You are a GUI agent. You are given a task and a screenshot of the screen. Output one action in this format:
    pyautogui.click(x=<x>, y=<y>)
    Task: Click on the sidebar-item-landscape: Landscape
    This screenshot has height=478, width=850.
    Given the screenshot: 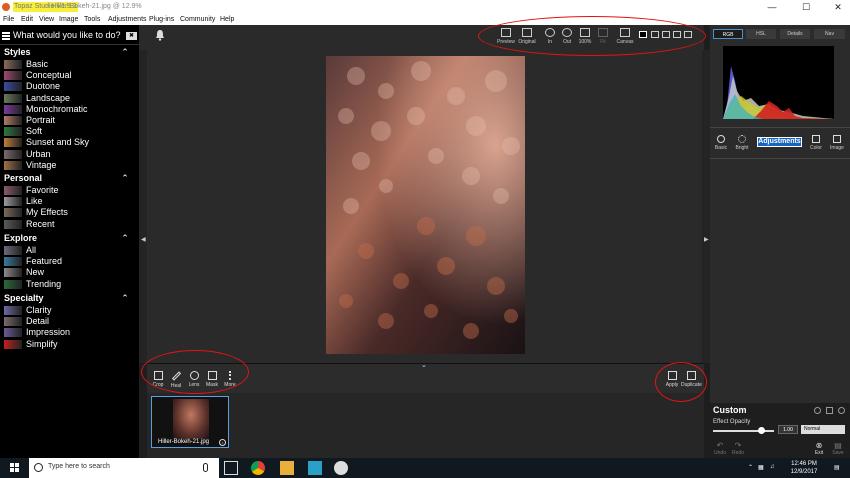 What is the action you would take?
    pyautogui.click(x=69, y=98)
    